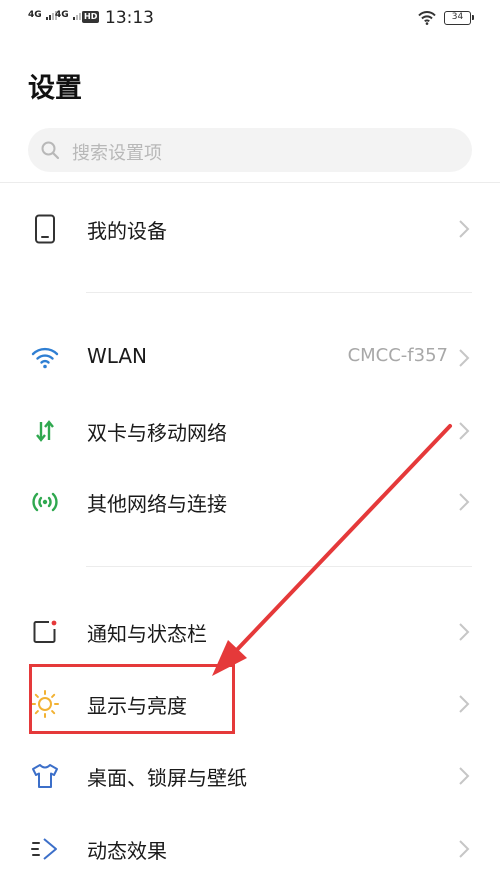 This screenshot has height=892, width=500. What do you see at coordinates (250, 182) in the screenshot?
I see `header-divider` at bounding box center [250, 182].